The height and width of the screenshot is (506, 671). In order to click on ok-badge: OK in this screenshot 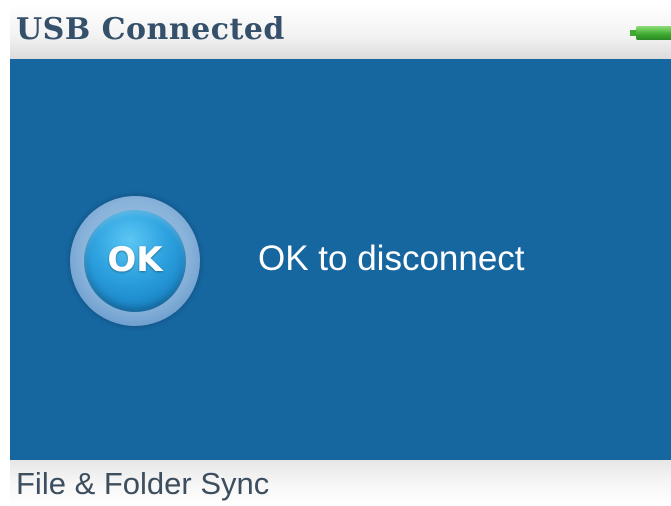, I will do `click(135, 261)`.